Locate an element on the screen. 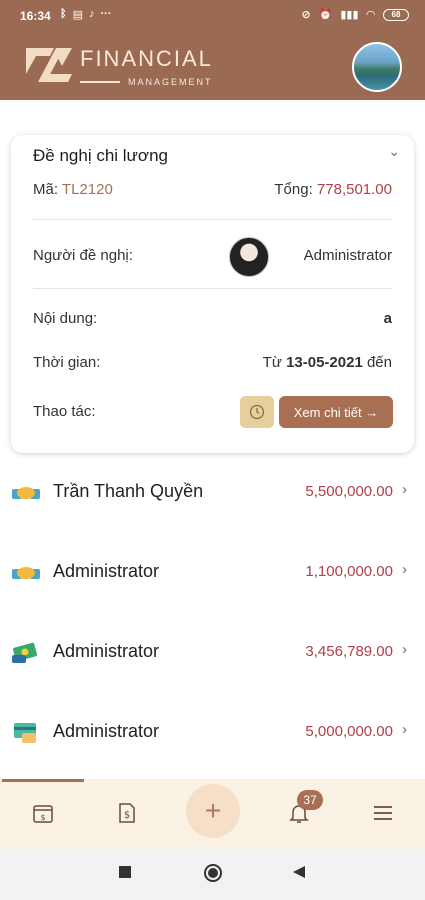 The height and width of the screenshot is (900, 425). alarm-icon: ⏰ is located at coordinates (325, 15).